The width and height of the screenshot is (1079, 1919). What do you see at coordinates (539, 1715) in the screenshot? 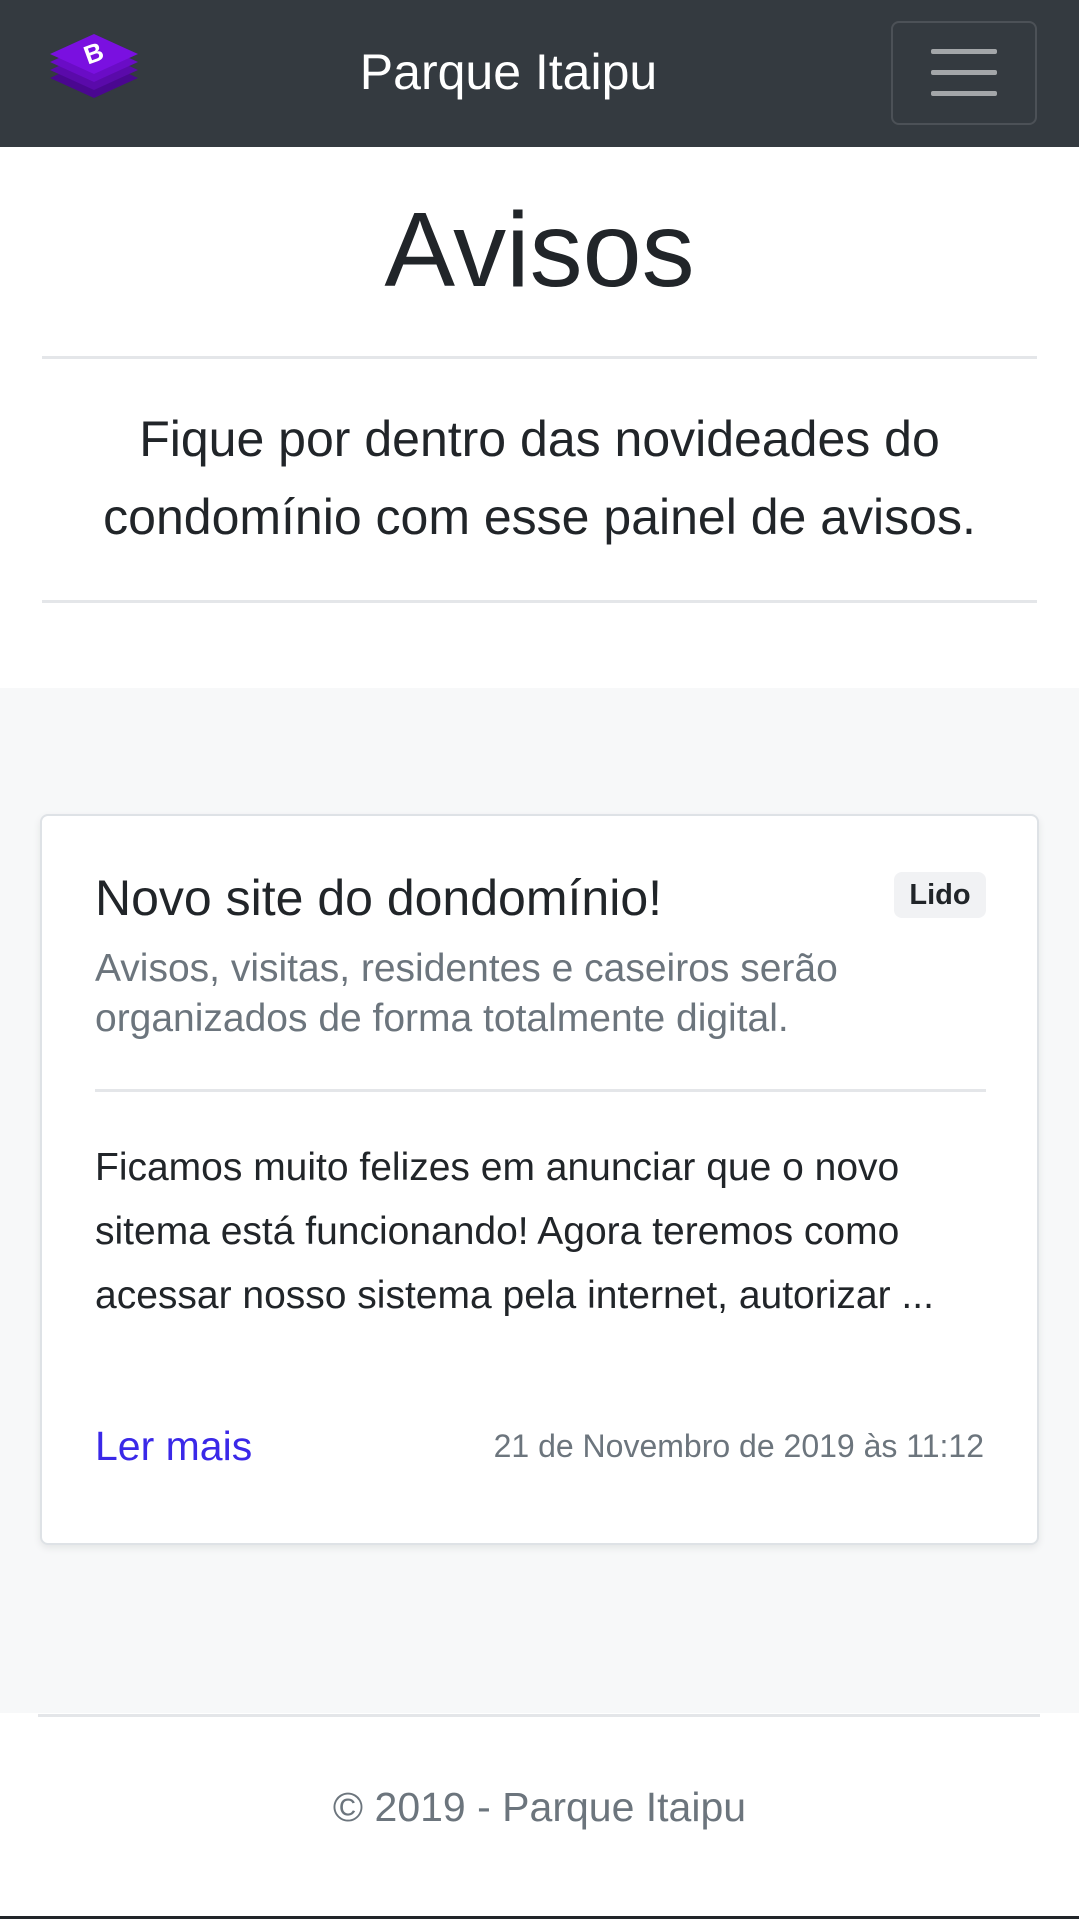
I see `footer-divider` at bounding box center [539, 1715].